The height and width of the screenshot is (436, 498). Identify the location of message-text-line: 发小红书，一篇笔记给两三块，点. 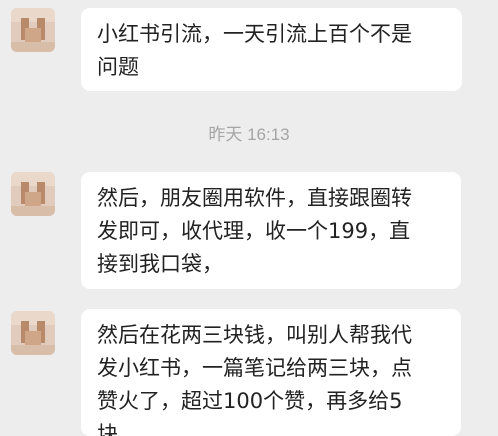
(254, 368).